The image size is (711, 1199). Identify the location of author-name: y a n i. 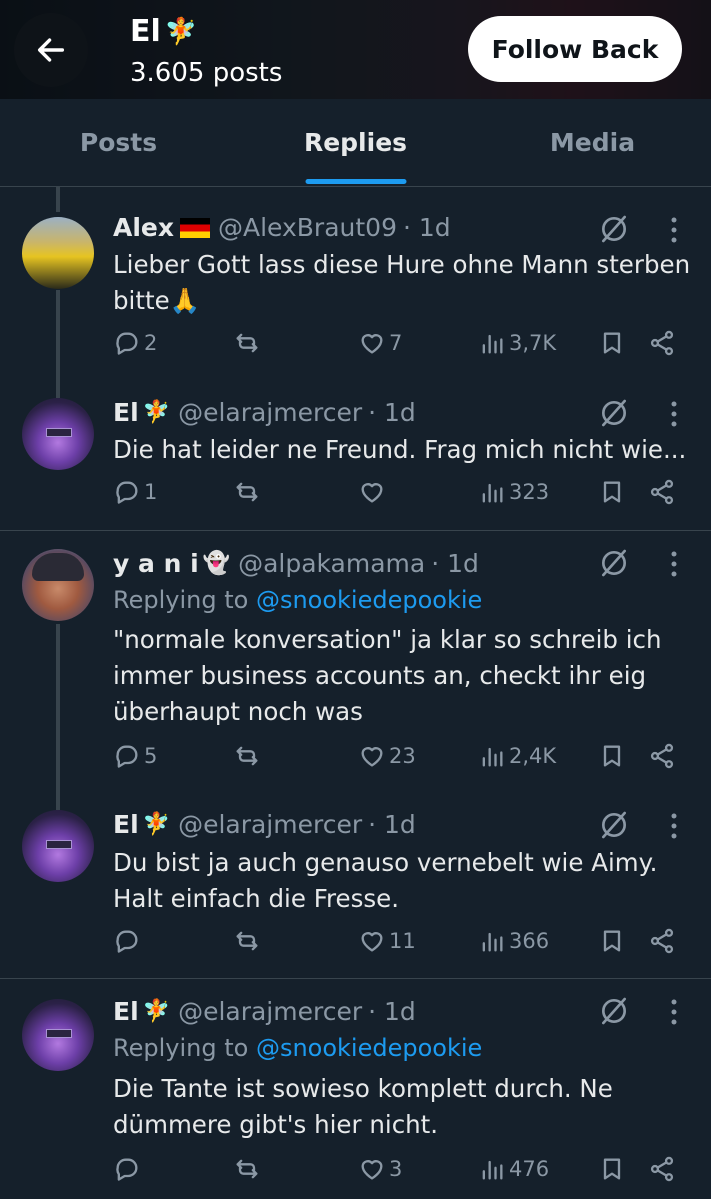
(156, 563).